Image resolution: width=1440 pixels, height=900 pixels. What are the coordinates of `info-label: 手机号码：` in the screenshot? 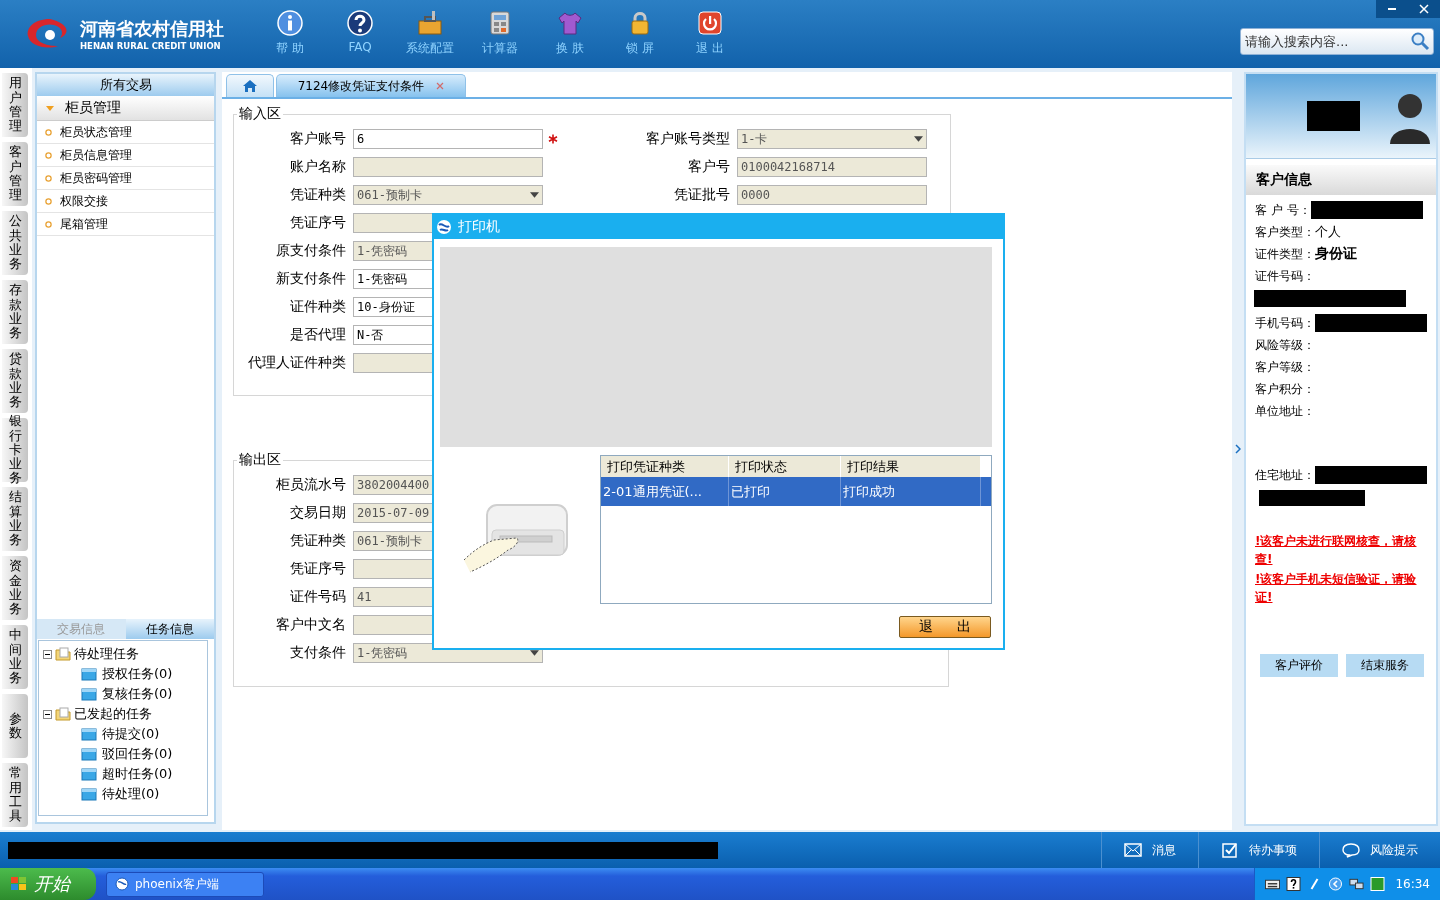 It's located at (1285, 323).